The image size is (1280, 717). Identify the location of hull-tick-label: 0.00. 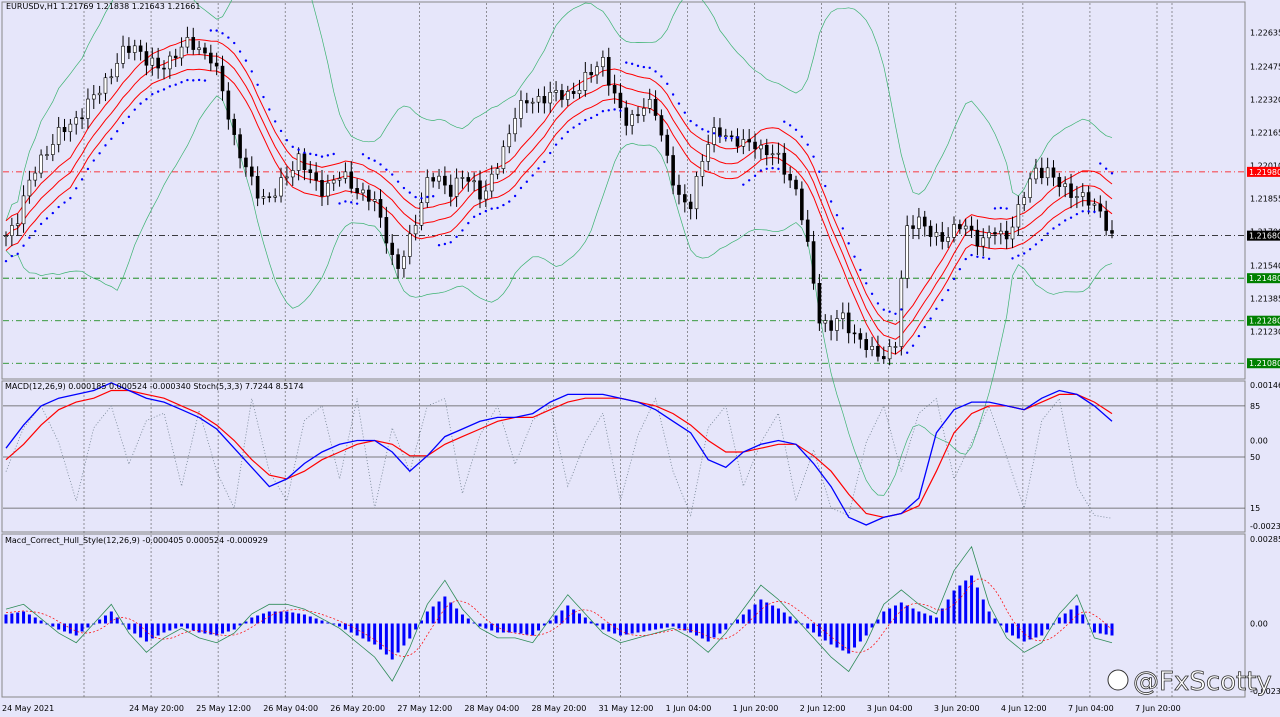
(1259, 624).